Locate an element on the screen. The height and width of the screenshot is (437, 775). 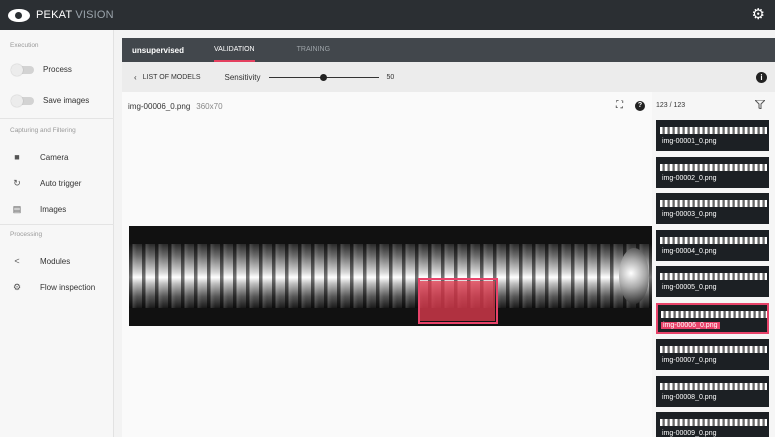
sidebar-item-images: ▤ Images is located at coordinates (39, 209).